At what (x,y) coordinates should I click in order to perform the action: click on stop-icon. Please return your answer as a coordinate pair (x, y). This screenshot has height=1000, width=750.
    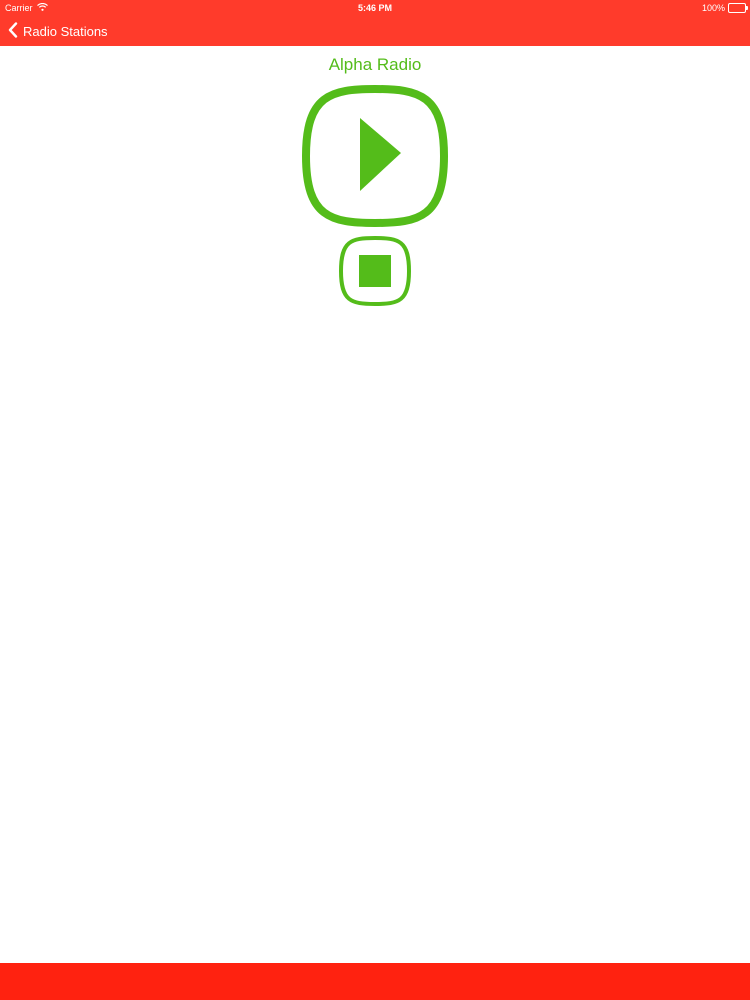
    Looking at the image, I should click on (375, 271).